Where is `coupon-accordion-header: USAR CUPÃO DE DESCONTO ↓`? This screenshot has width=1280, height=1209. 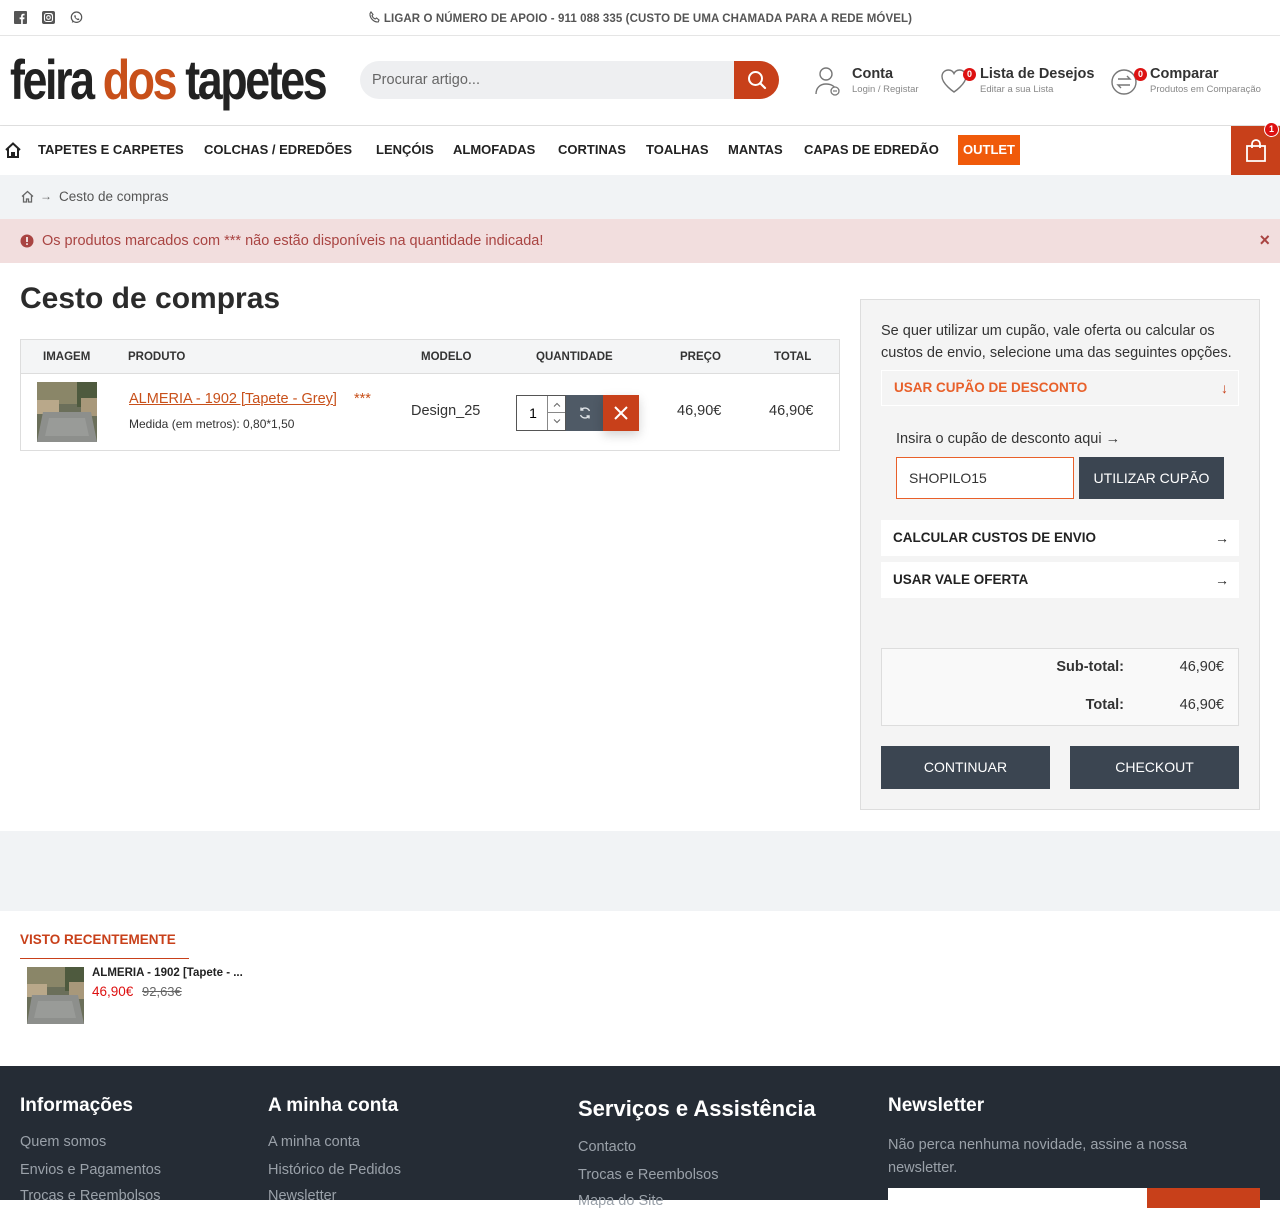
coupon-accordion-header: USAR CUPÃO DE DESCONTO ↓ is located at coordinates (1060, 388).